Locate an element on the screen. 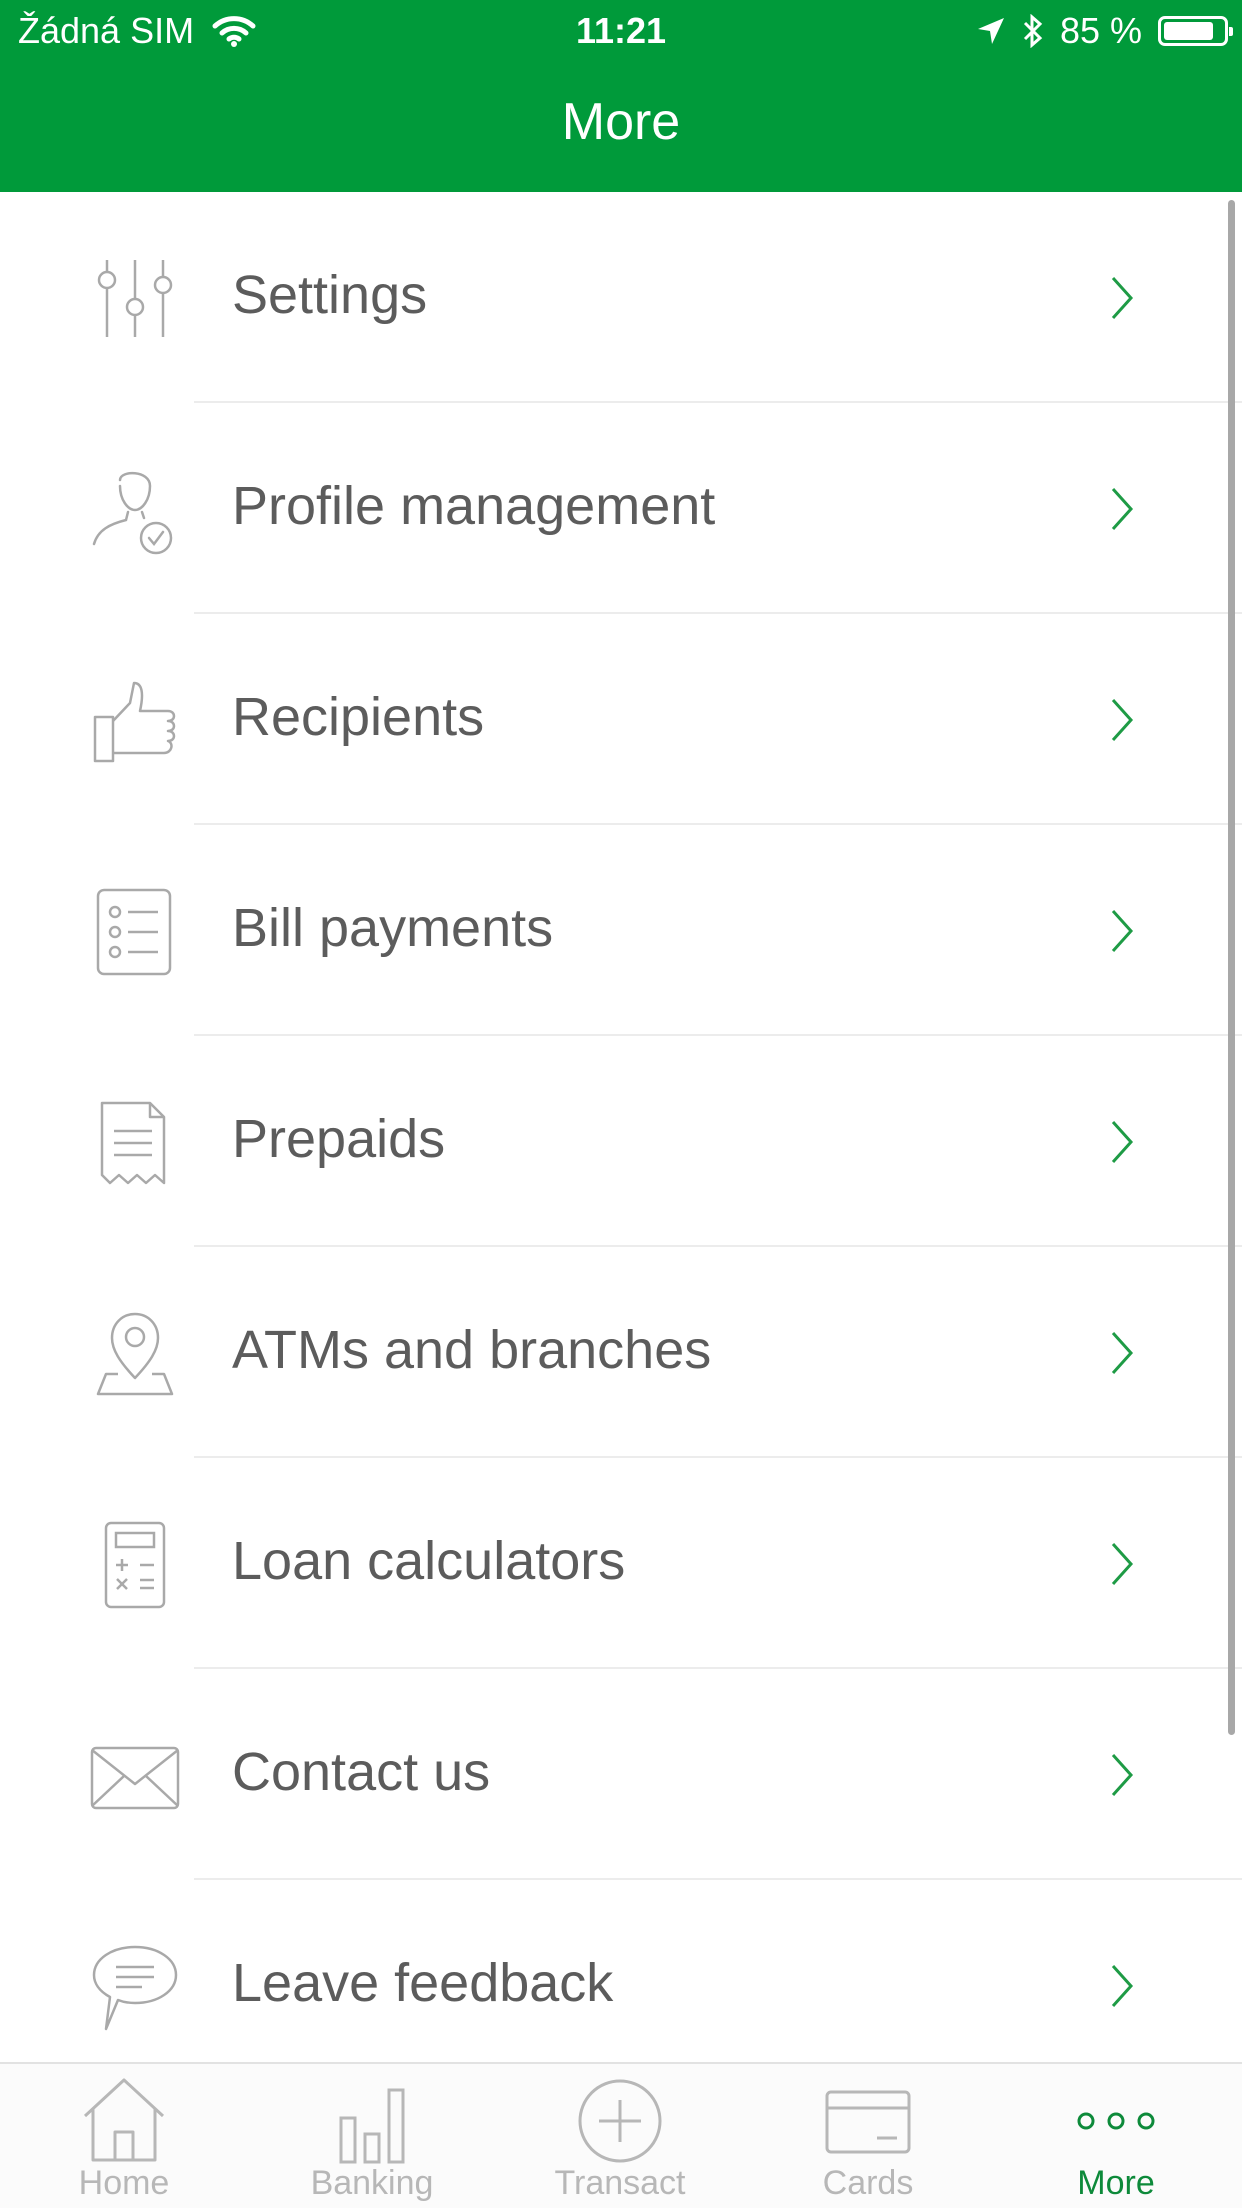  menu-item-prepaids: Prepaids is located at coordinates (621, 1141).